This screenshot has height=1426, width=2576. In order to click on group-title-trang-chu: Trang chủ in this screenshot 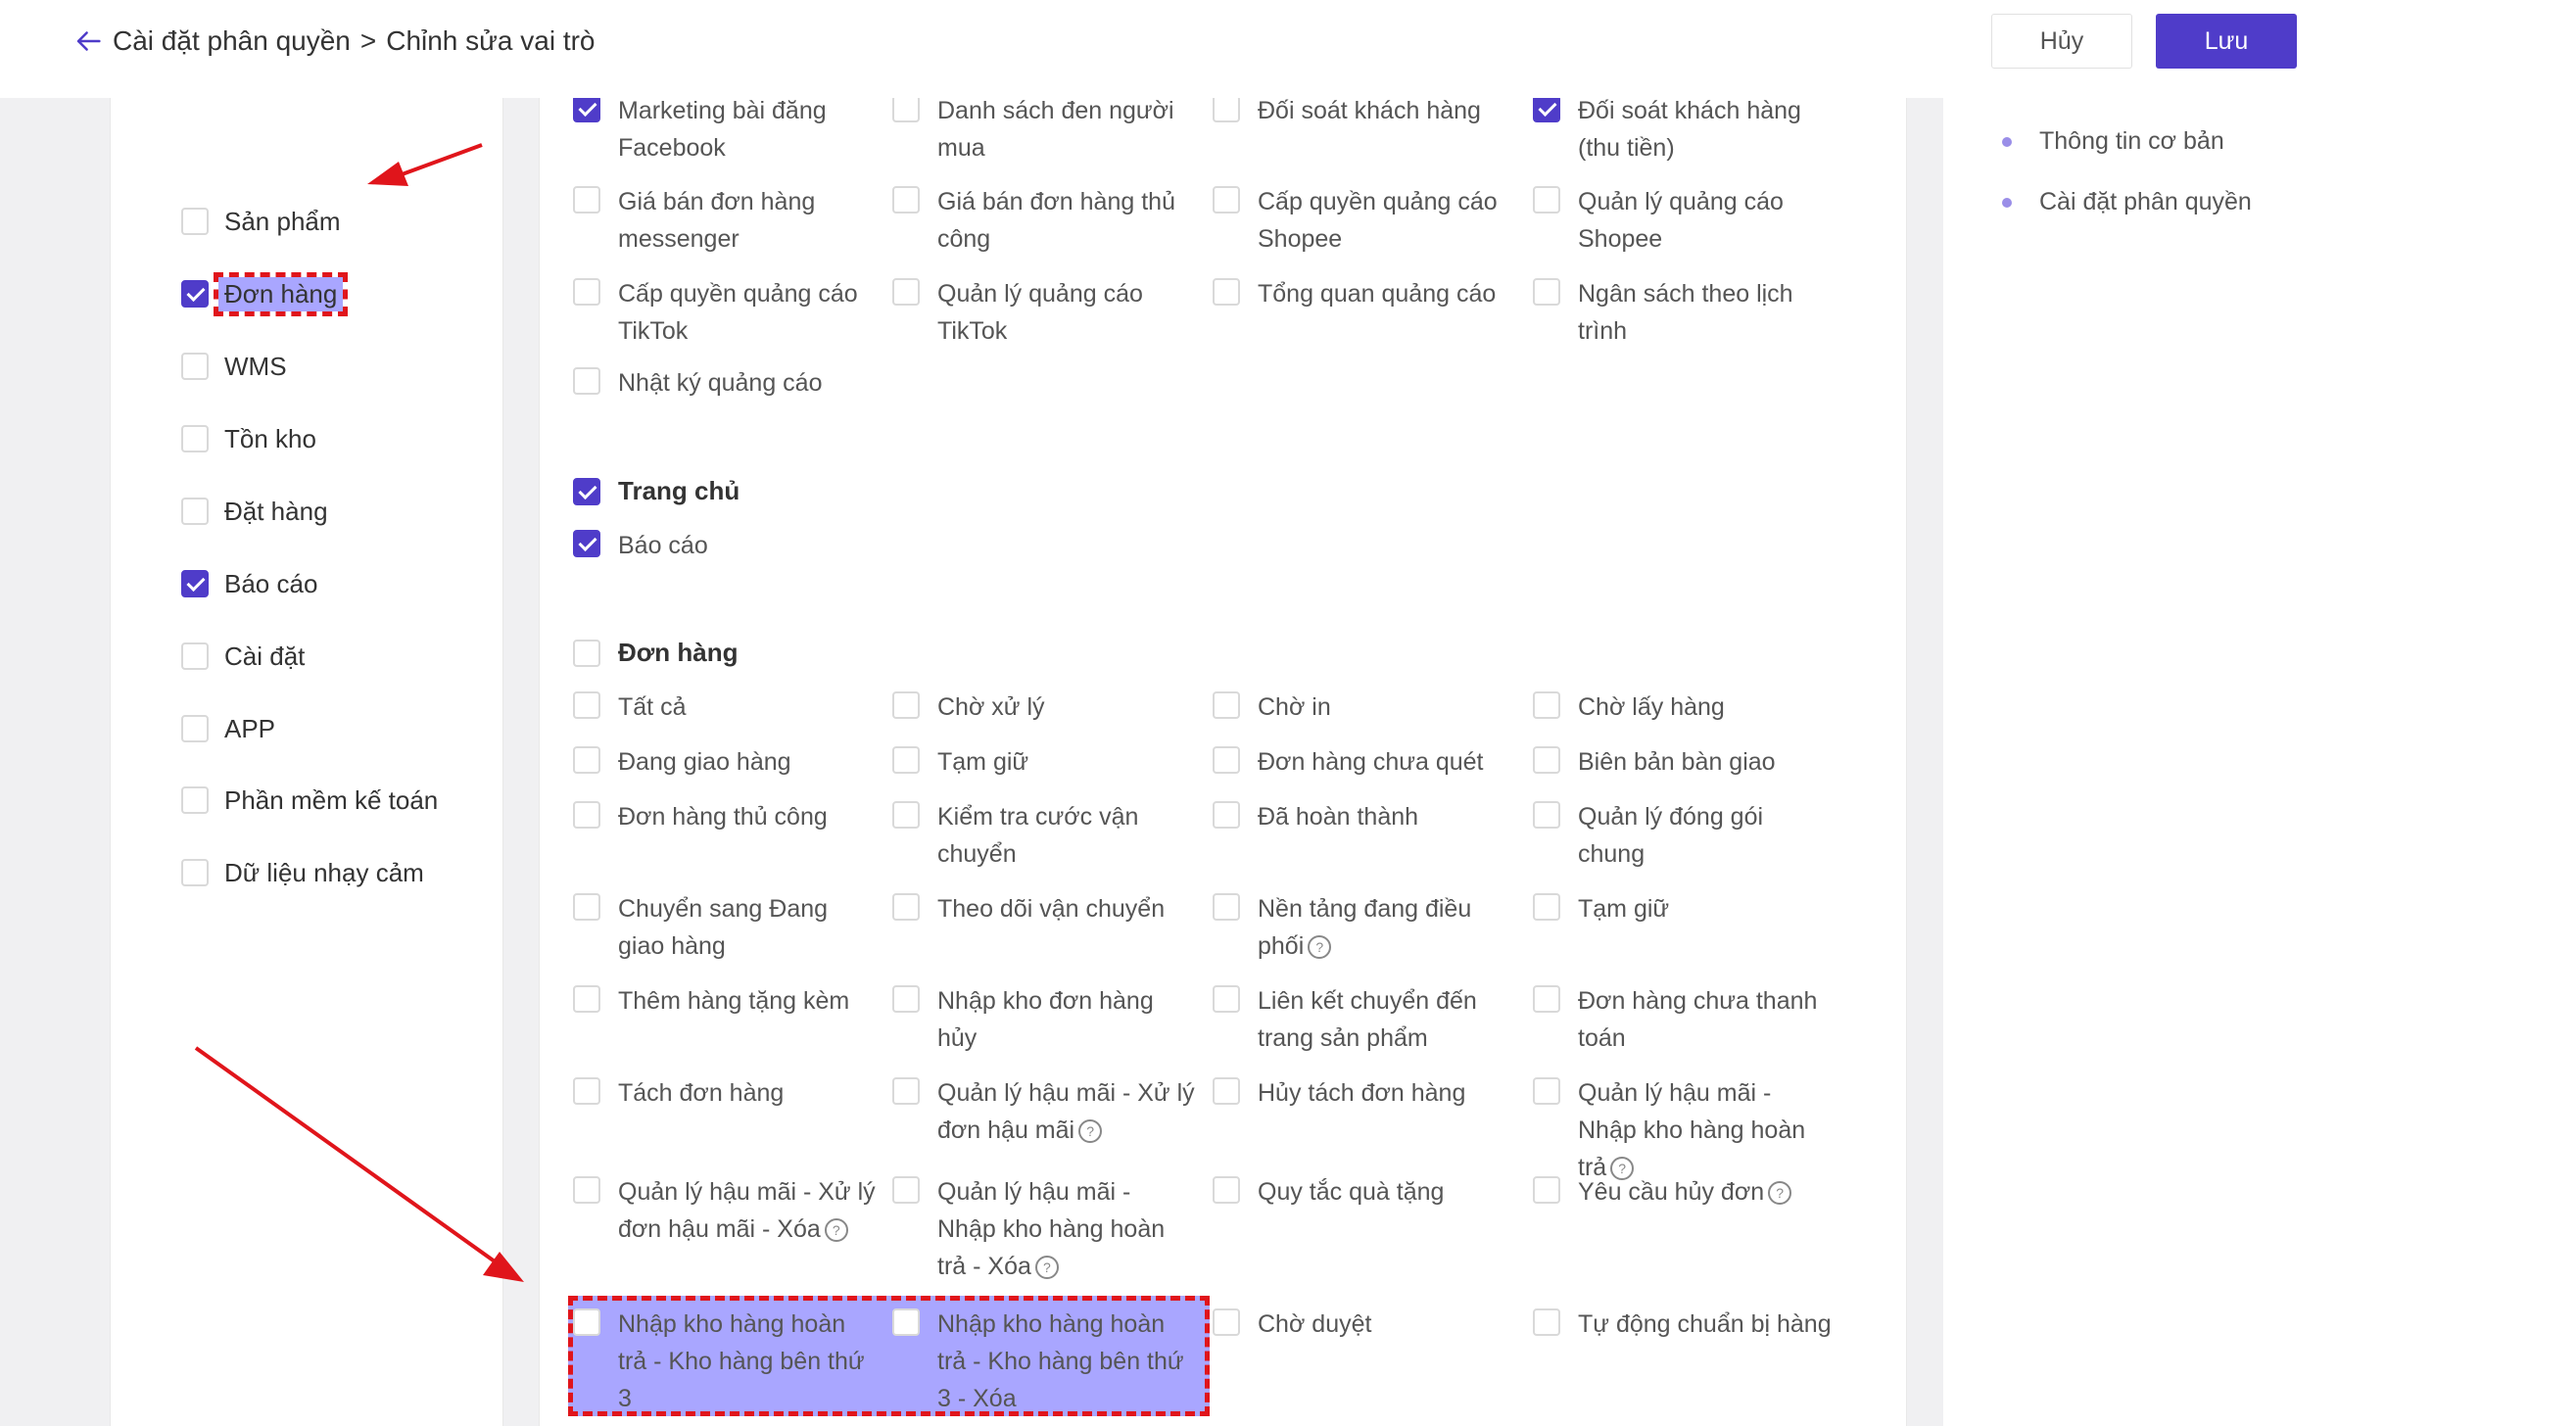, I will do `click(656, 491)`.